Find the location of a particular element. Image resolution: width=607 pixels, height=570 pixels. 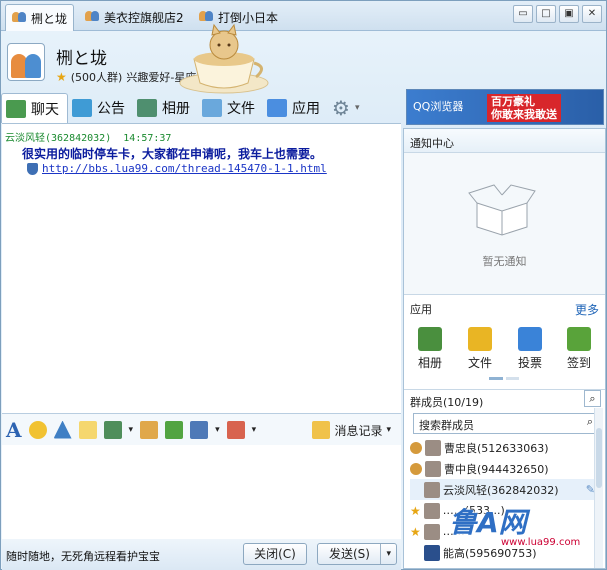

qq-browser-ad-banner: QQ浏览器 百万豪礼 你敢来我敢送 is located at coordinates (505, 107).